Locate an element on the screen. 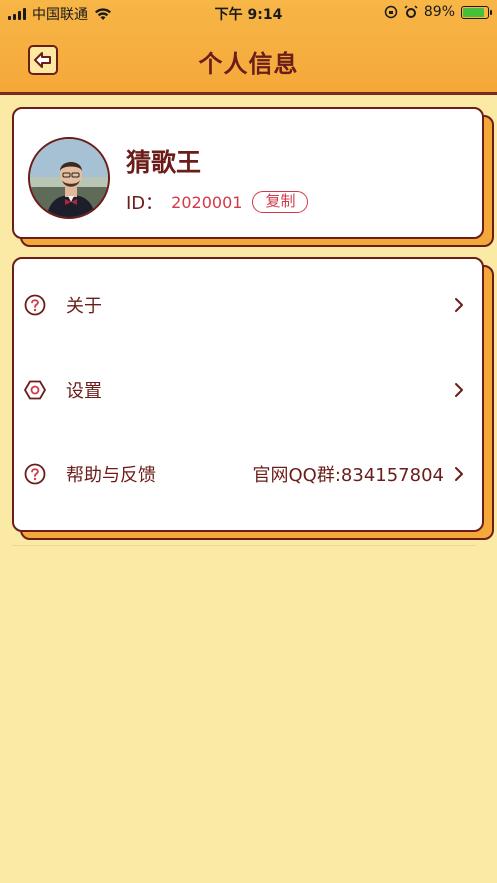 Image resolution: width=497 pixels, height=883 pixels. copy-id-button: 复制 is located at coordinates (280, 202).